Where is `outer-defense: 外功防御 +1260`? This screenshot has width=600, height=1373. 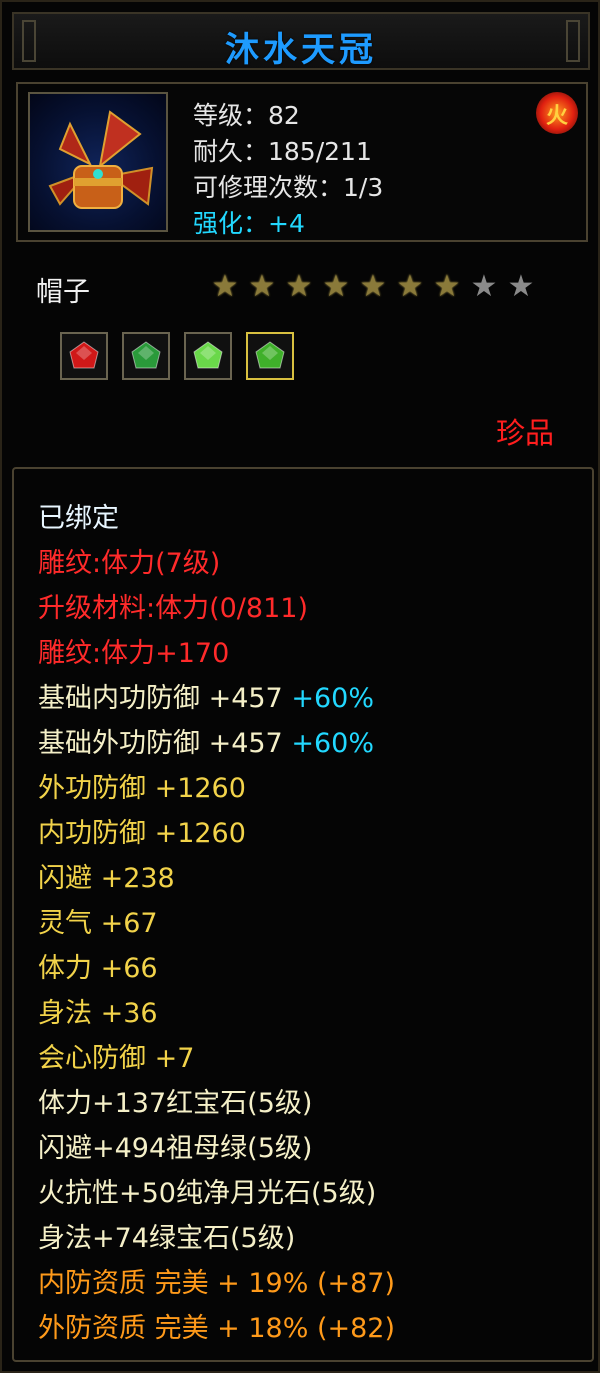 outer-defense: 外功防御 +1260 is located at coordinates (142, 788).